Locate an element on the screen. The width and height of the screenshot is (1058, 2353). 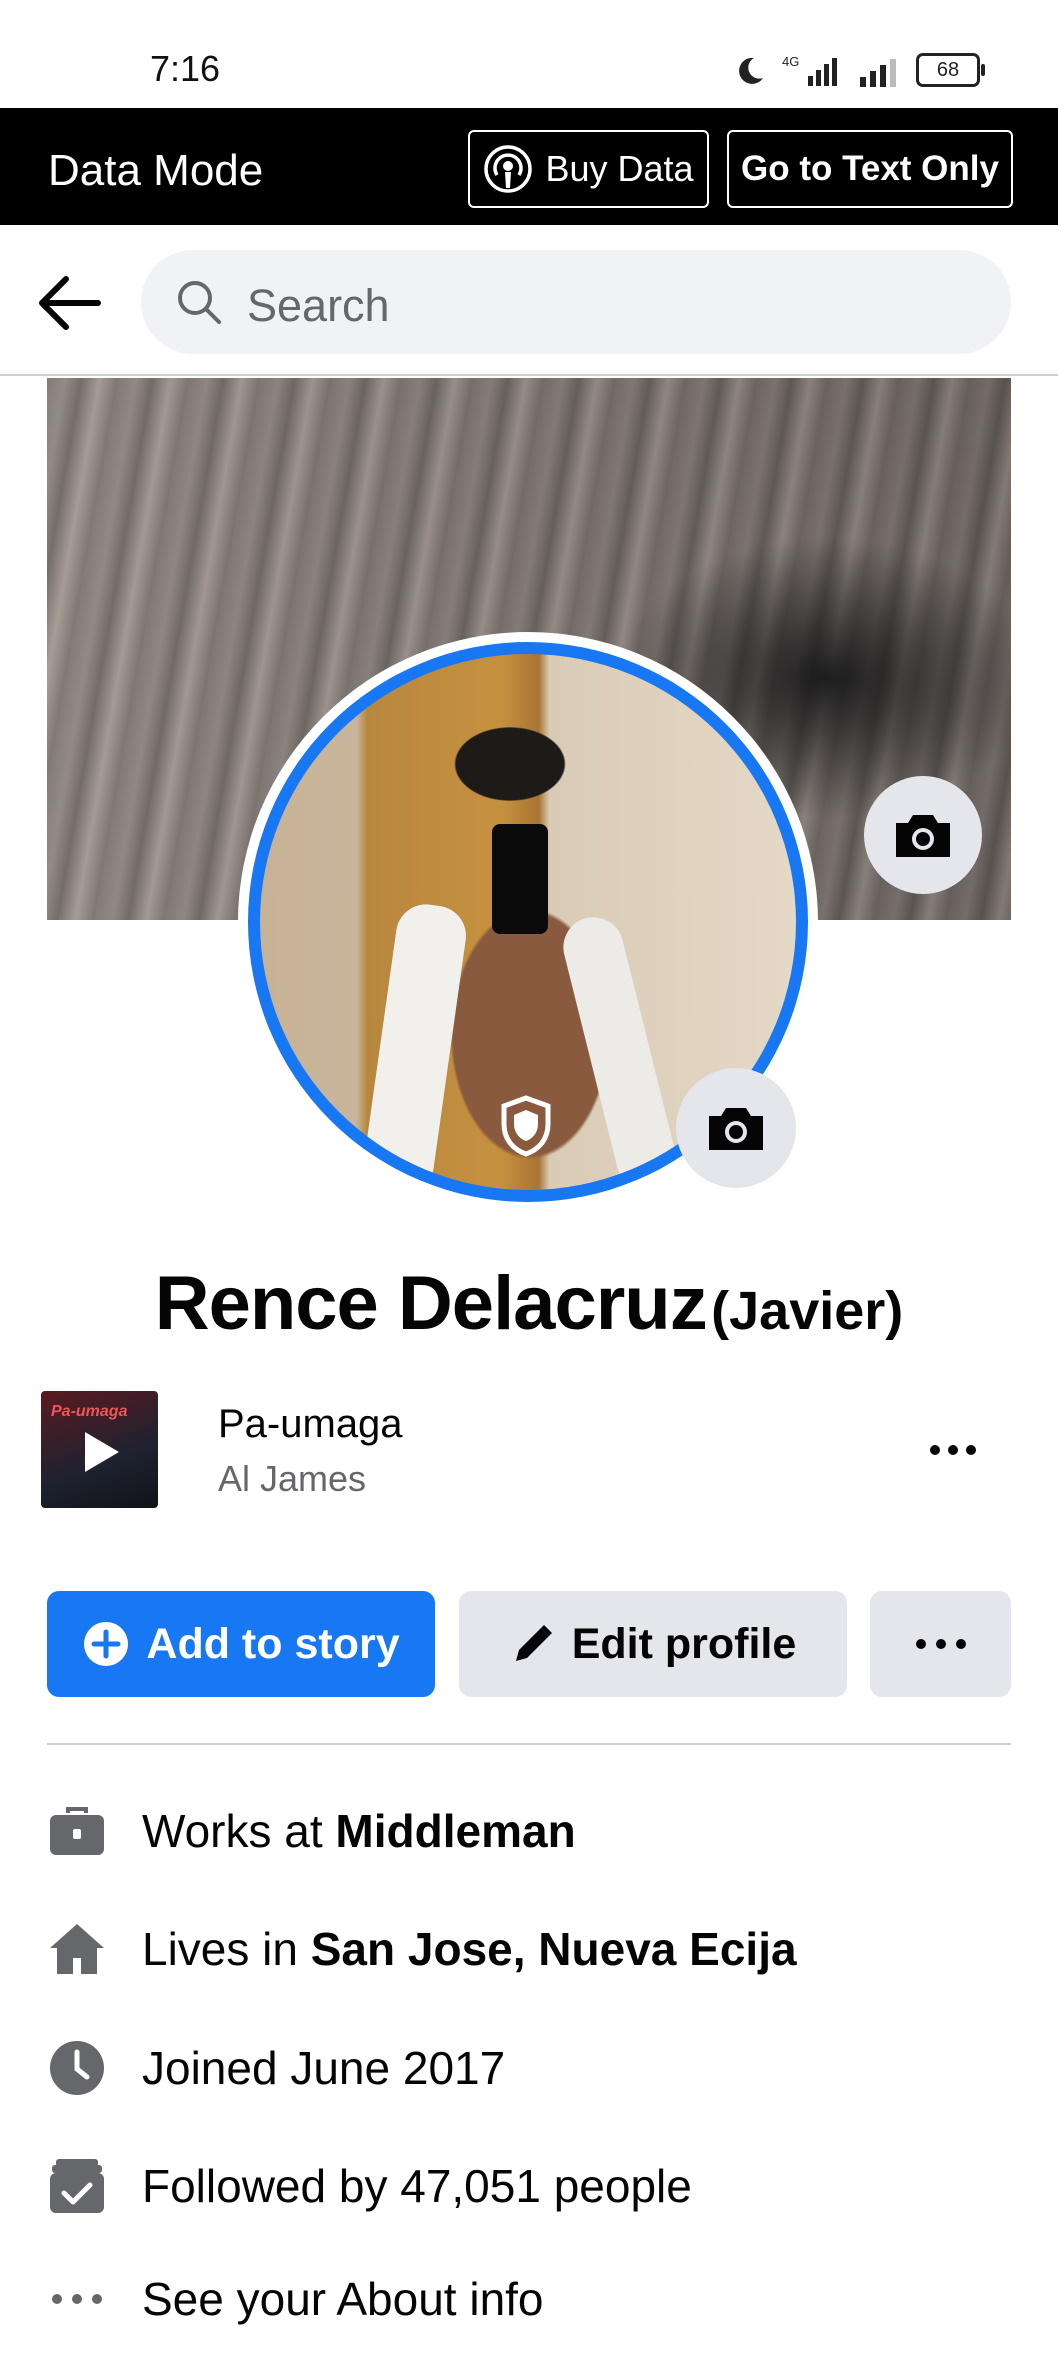
edit-profile-button: Edit profile is located at coordinates (653, 1644).